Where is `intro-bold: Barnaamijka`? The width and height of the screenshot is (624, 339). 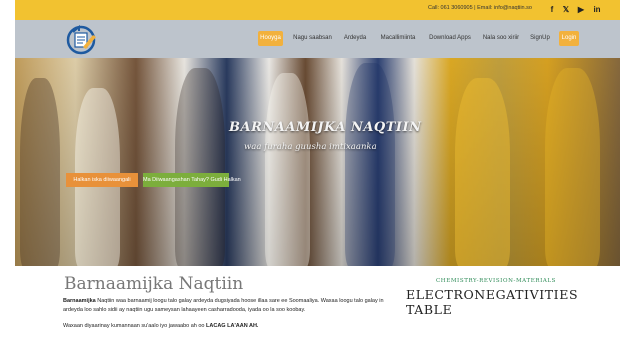 intro-bold: Barnaamijka is located at coordinates (79, 301).